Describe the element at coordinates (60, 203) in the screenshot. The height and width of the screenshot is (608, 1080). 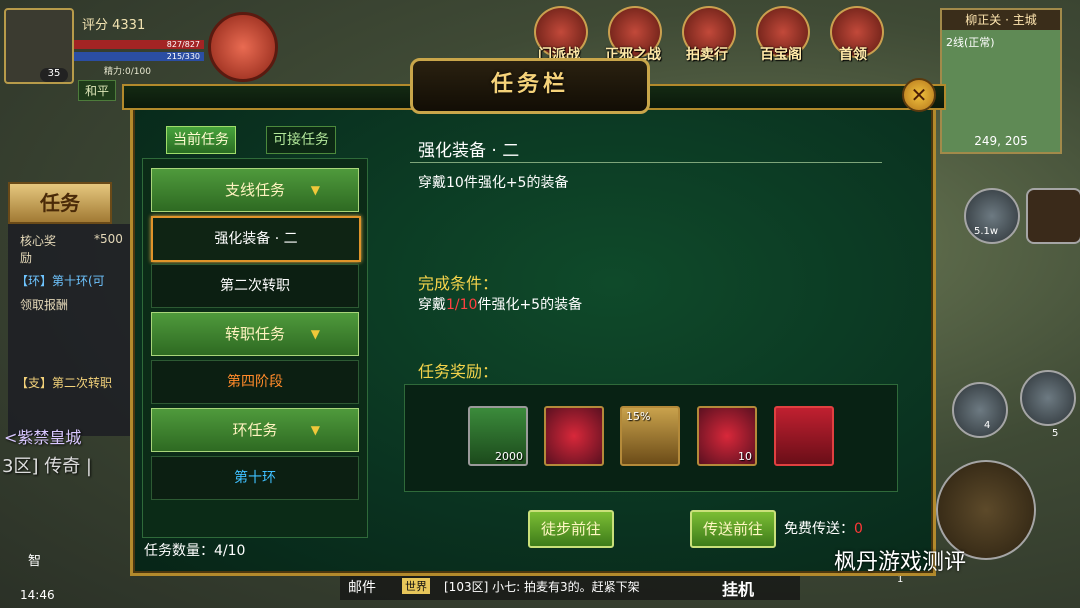
I see `task-tab-button: 任务` at that location.